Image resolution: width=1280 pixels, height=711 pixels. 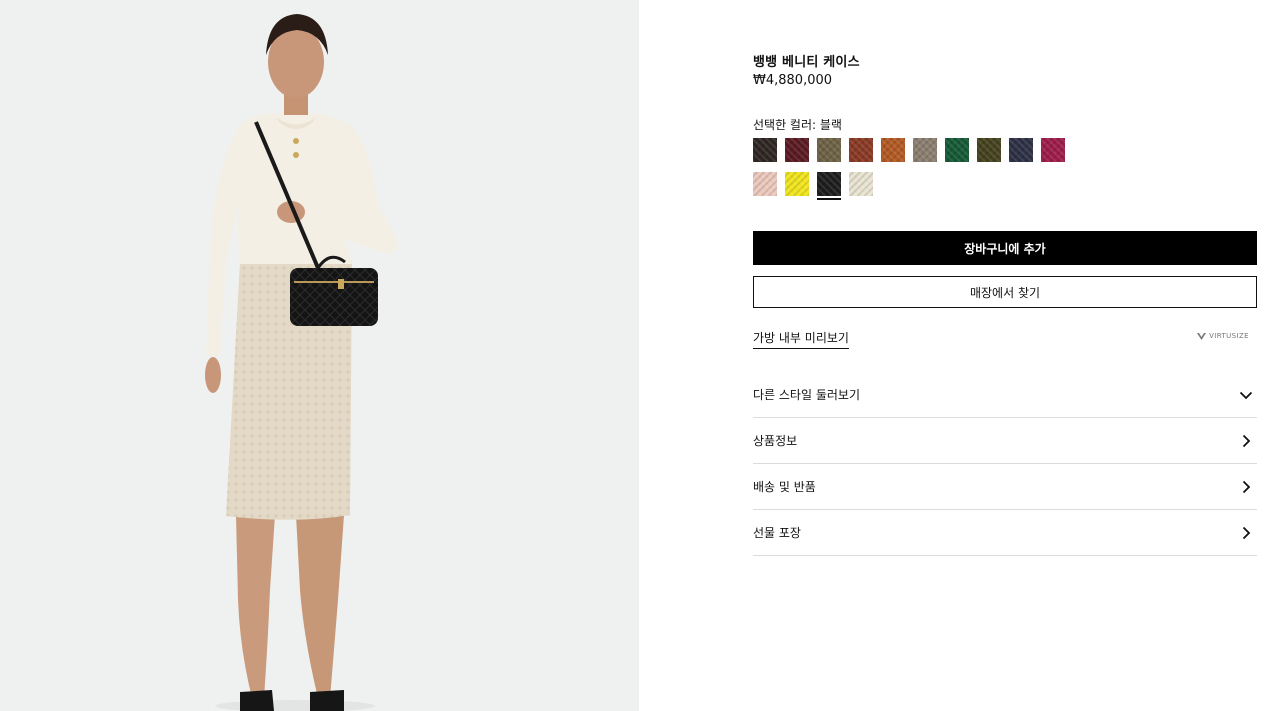 What do you see at coordinates (1005, 441) in the screenshot?
I see `accordion-product-info: 상품정보` at bounding box center [1005, 441].